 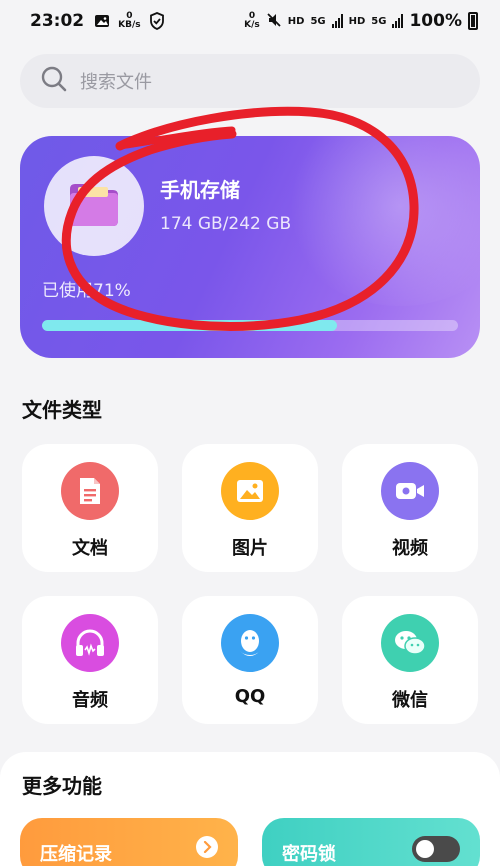 What do you see at coordinates (207, 847) in the screenshot?
I see `chevron-right-icon` at bounding box center [207, 847].